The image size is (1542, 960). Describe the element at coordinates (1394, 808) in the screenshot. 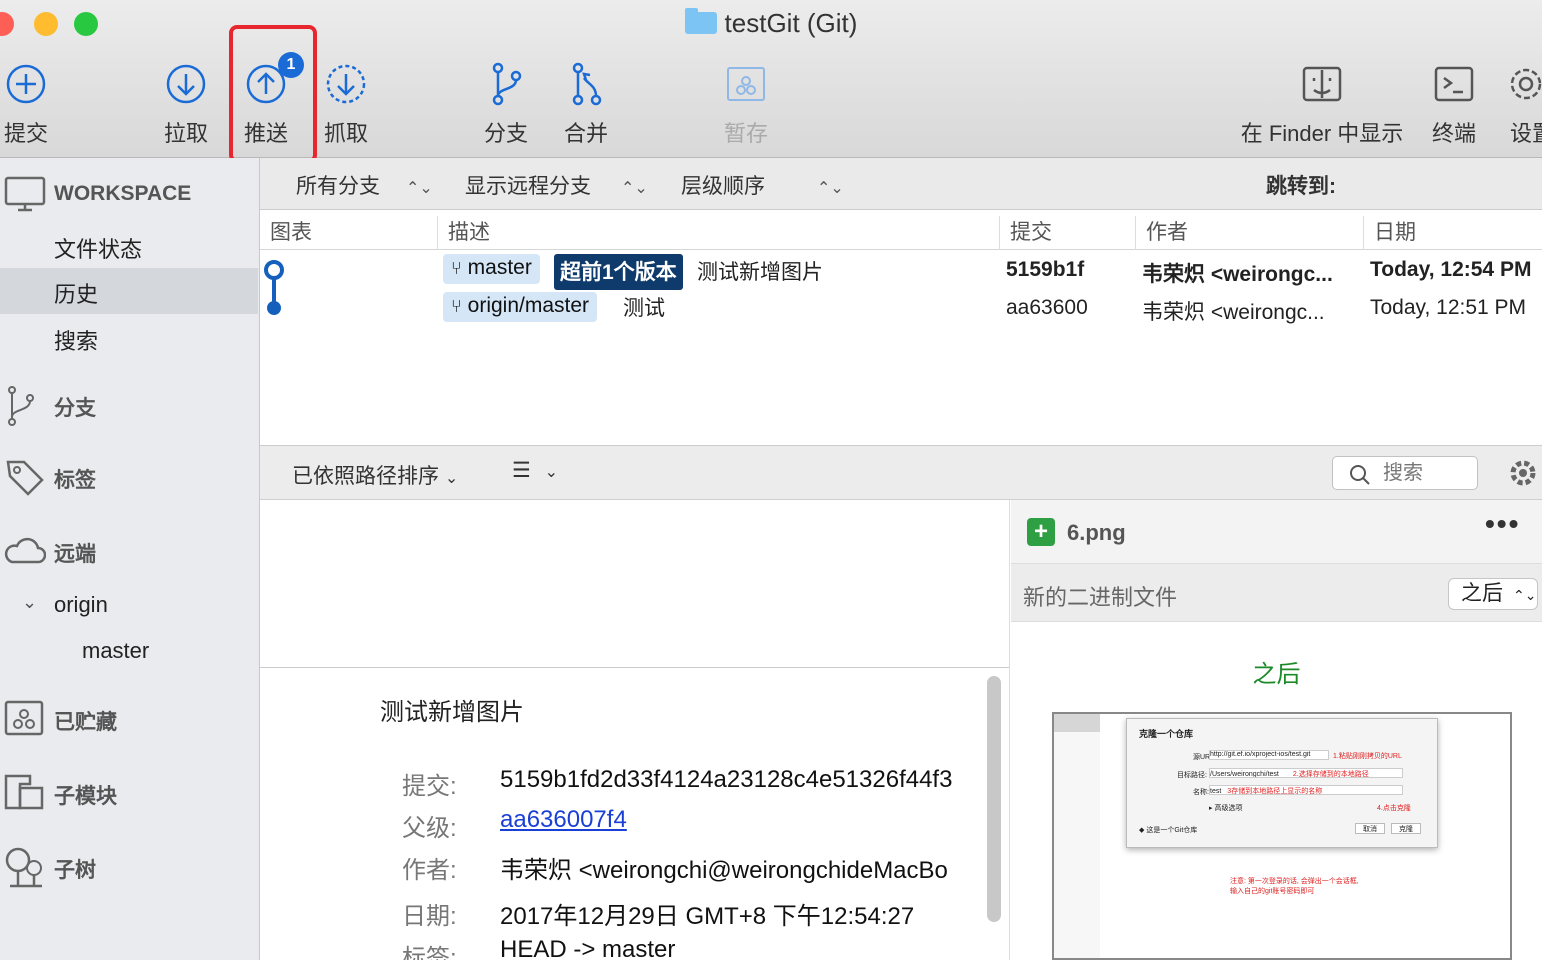

I see `preview-clone-hint: 4.点击克隆` at that location.